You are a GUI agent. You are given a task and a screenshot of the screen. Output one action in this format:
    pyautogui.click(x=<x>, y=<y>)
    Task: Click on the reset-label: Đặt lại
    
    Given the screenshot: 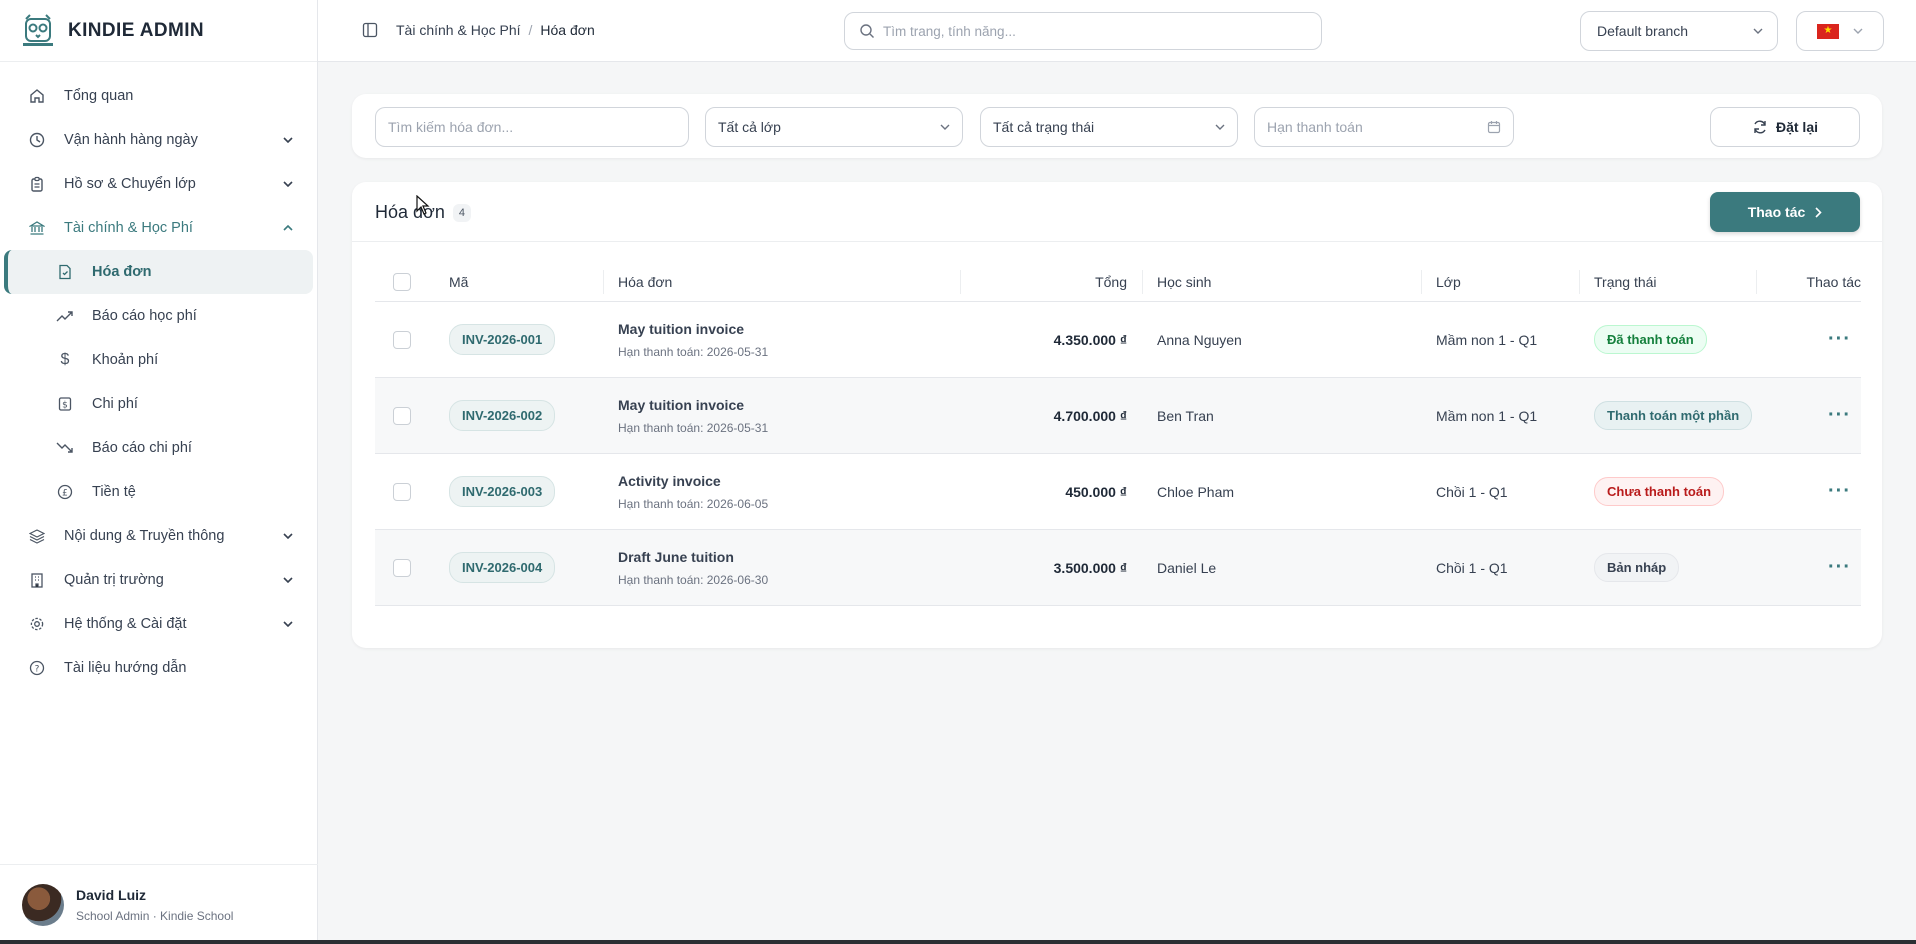 What is the action you would take?
    pyautogui.click(x=1796, y=127)
    